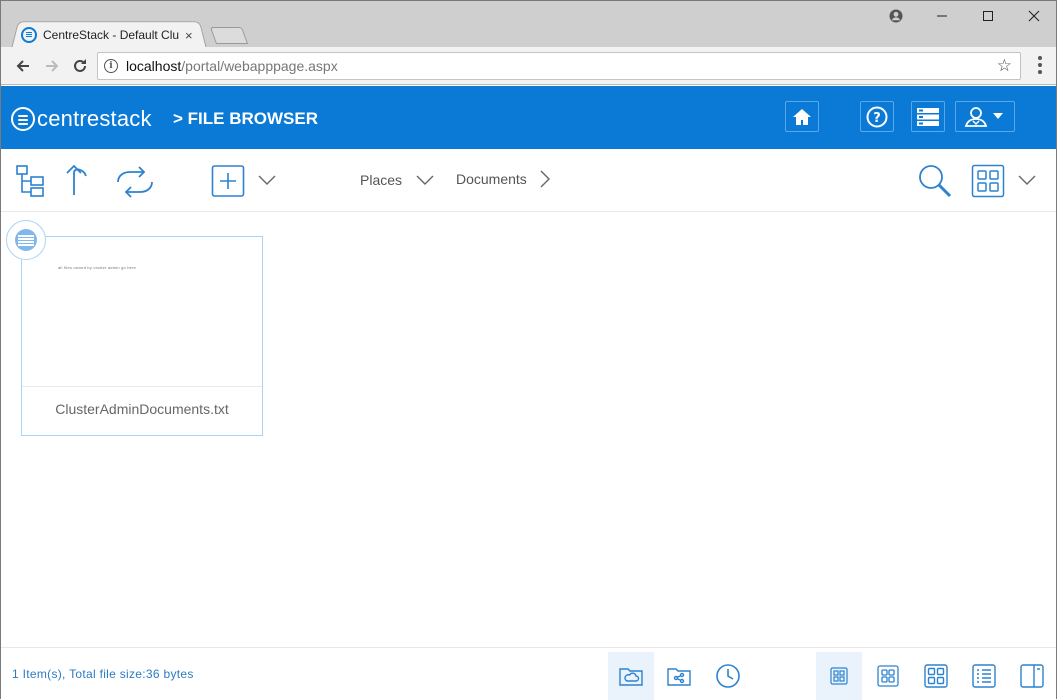  Describe the element at coordinates (1027, 180) in the screenshot. I see `view-mode-chevron-down-icon` at that location.